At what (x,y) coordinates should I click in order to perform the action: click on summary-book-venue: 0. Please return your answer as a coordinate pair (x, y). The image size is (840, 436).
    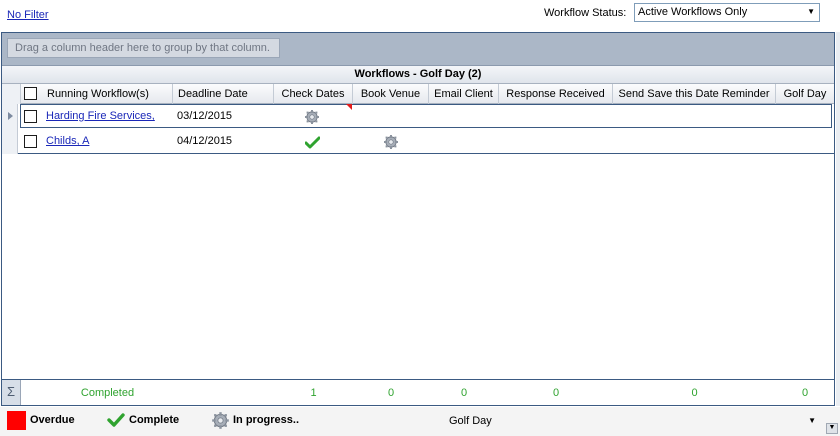
    Looking at the image, I should click on (391, 393).